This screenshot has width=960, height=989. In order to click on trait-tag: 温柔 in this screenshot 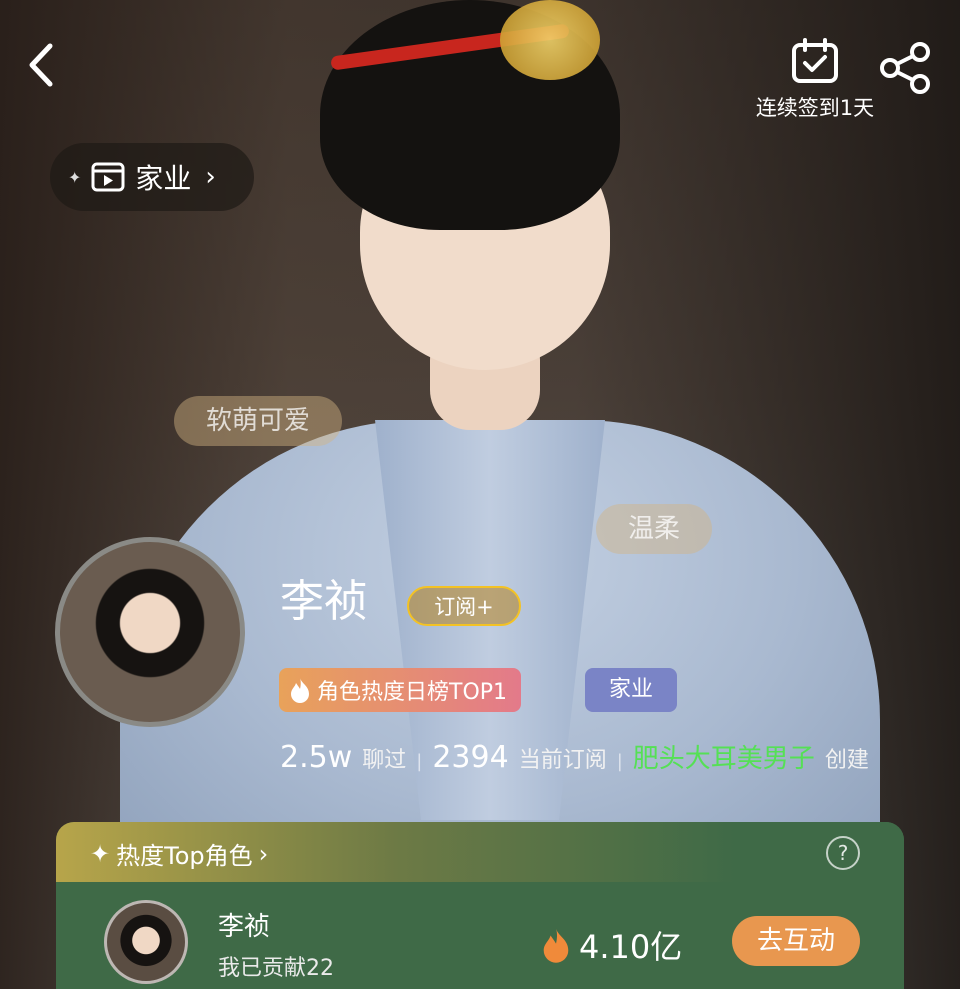, I will do `click(654, 529)`.